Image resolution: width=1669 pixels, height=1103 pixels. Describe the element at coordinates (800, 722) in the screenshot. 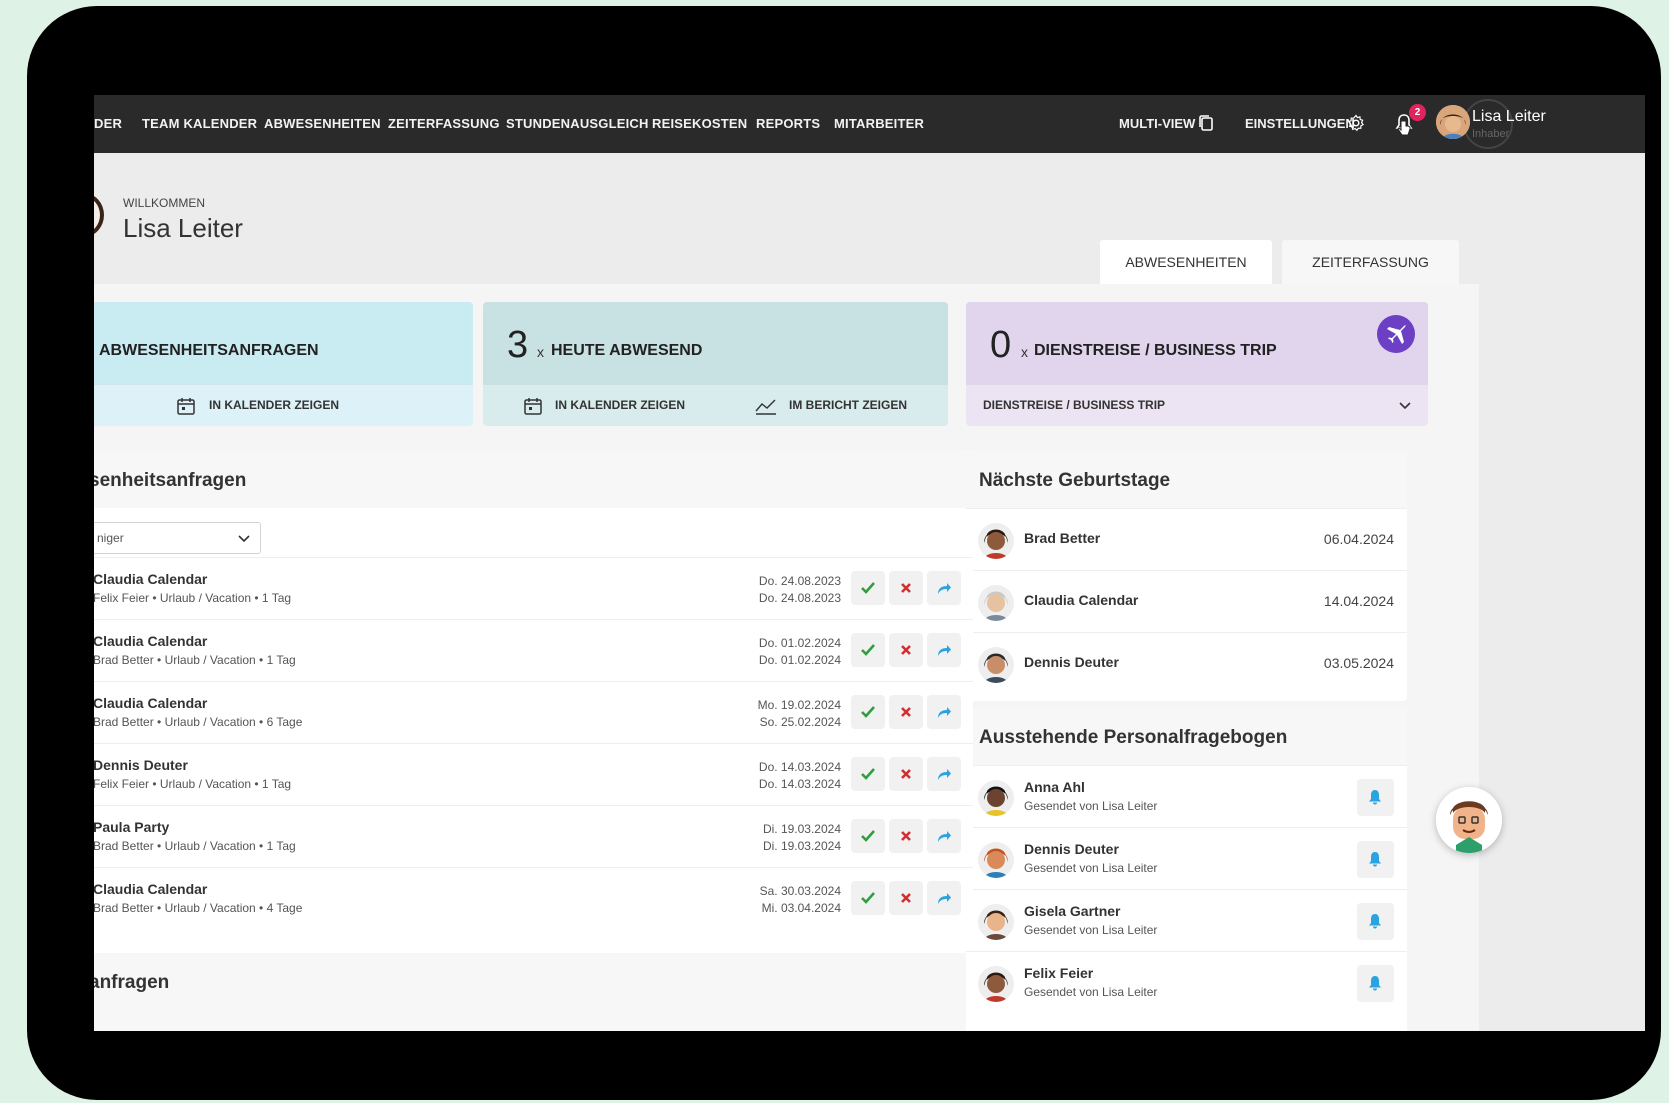

I see `request-date-to: So. 25.02.2024` at that location.